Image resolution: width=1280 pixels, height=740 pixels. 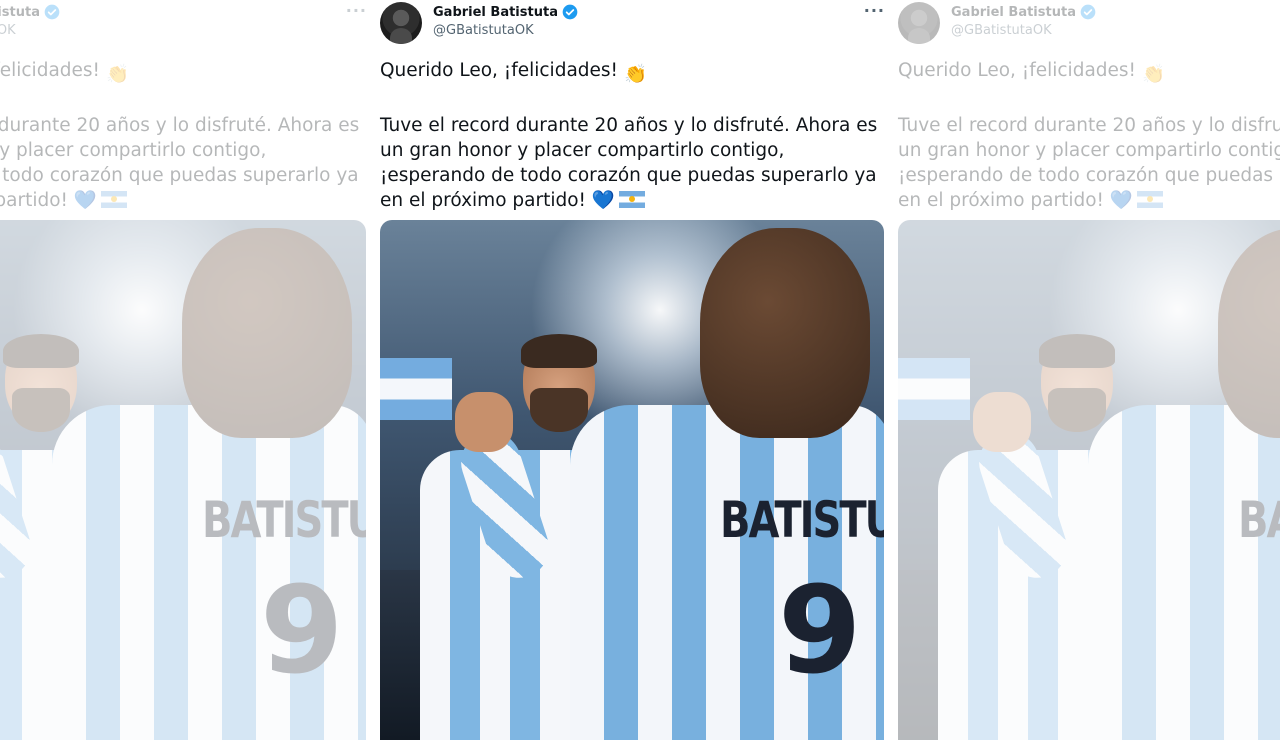 I want to click on tweet-paragraph-1: Querido Leo, ¡felicidades!, so click(x=1017, y=70).